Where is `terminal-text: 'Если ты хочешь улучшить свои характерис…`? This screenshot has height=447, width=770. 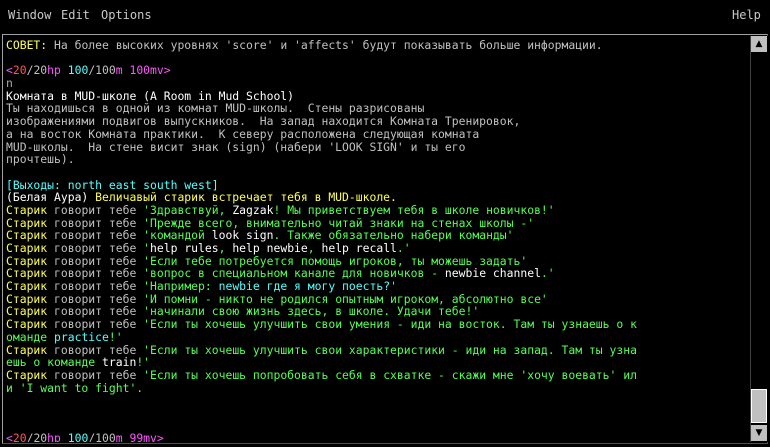
terminal-text: 'Если ты хочешь улучшить свои характерис… is located at coordinates (390, 349).